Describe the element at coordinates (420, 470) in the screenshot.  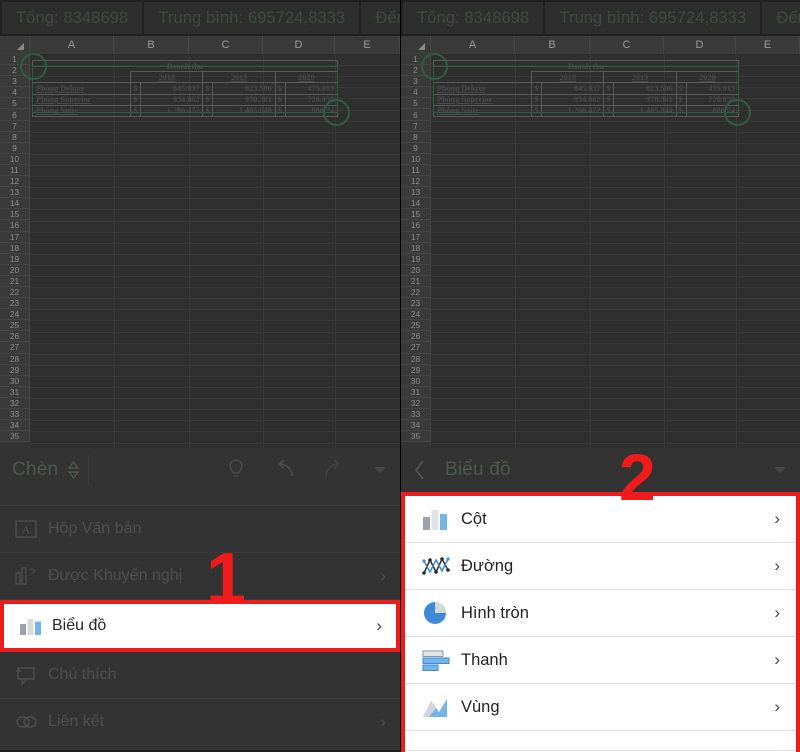
I see `back-icon` at that location.